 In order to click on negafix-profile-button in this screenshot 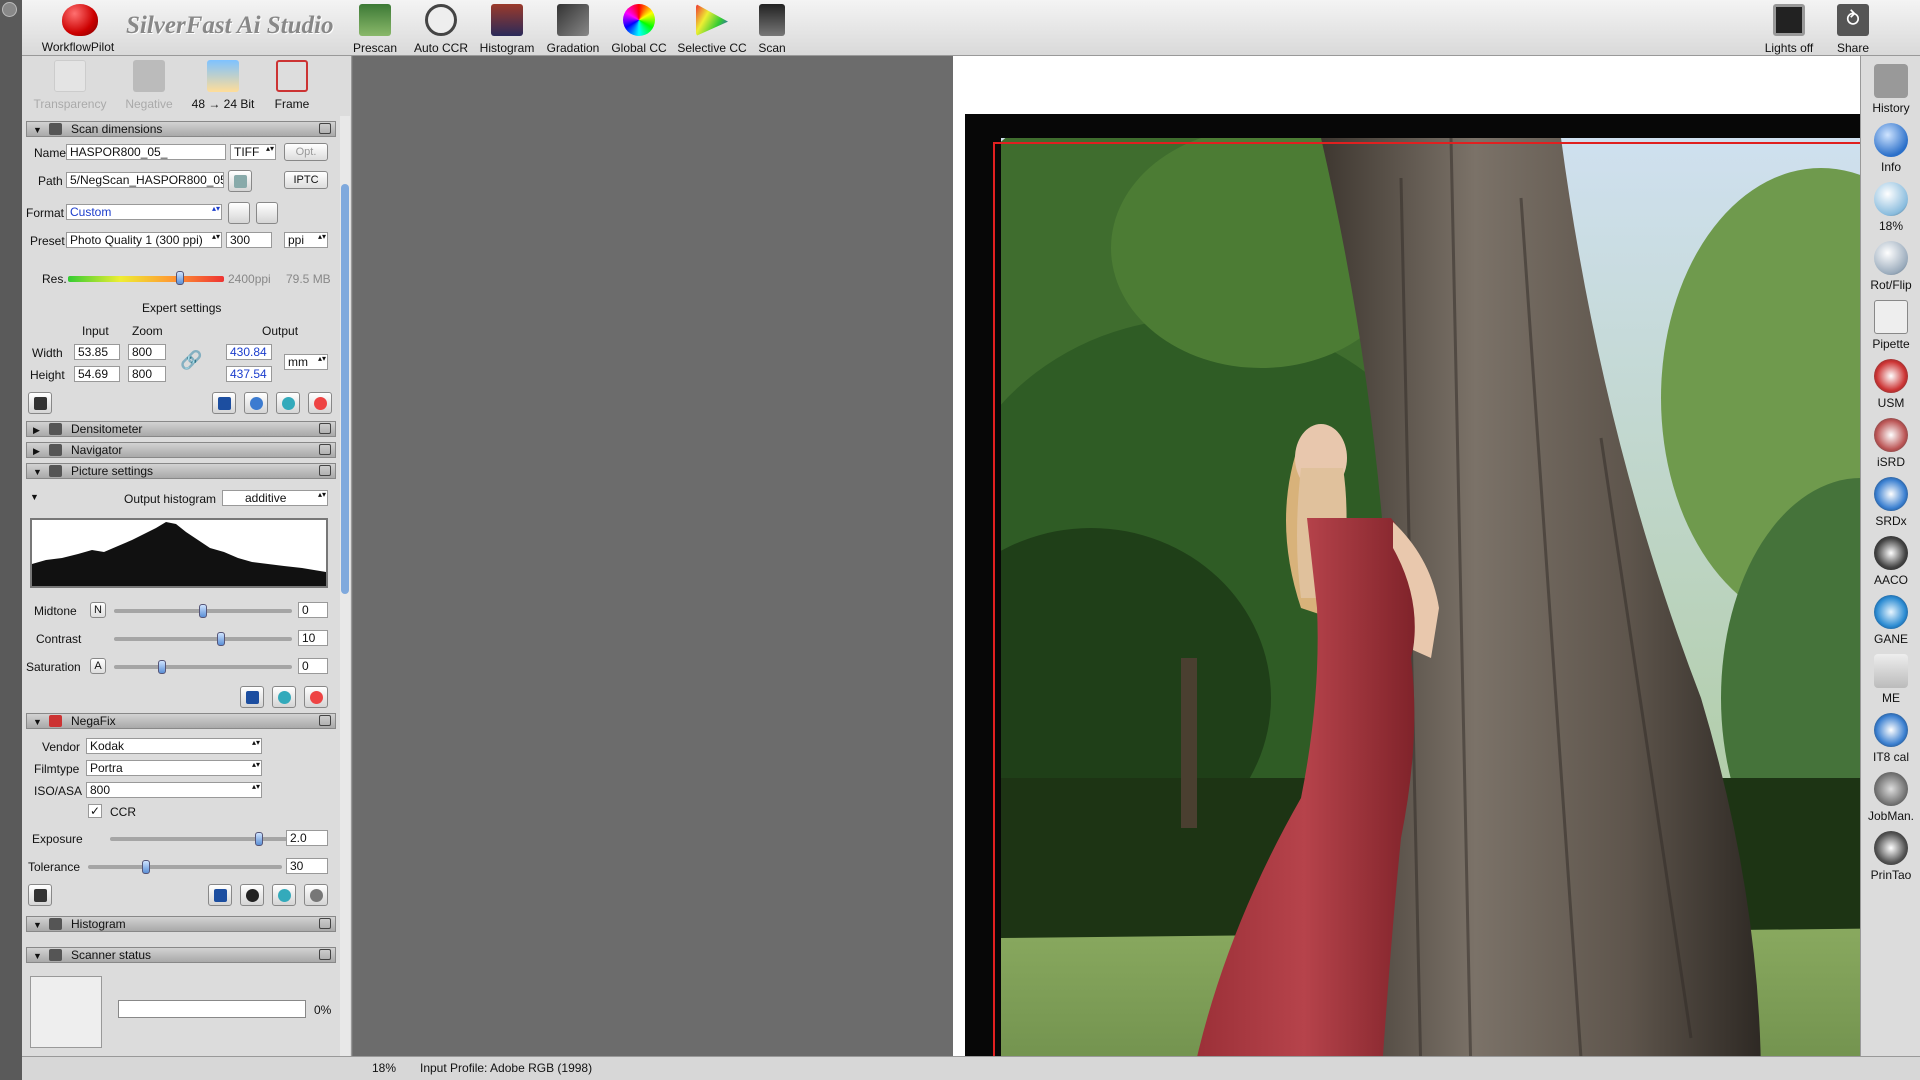, I will do `click(252, 895)`.